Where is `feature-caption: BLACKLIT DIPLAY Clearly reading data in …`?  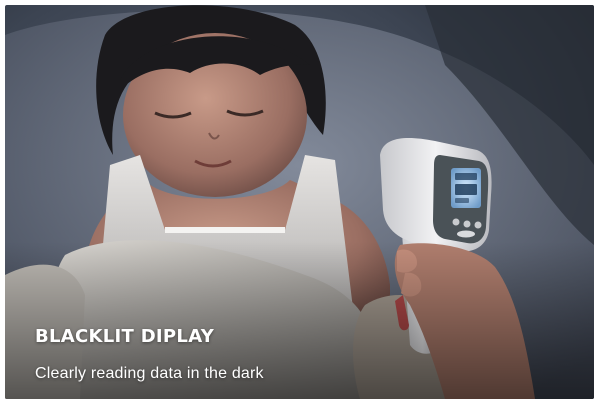
feature-caption: BLACKLIT DIPLAY Clearly reading data in … is located at coordinates (149, 355).